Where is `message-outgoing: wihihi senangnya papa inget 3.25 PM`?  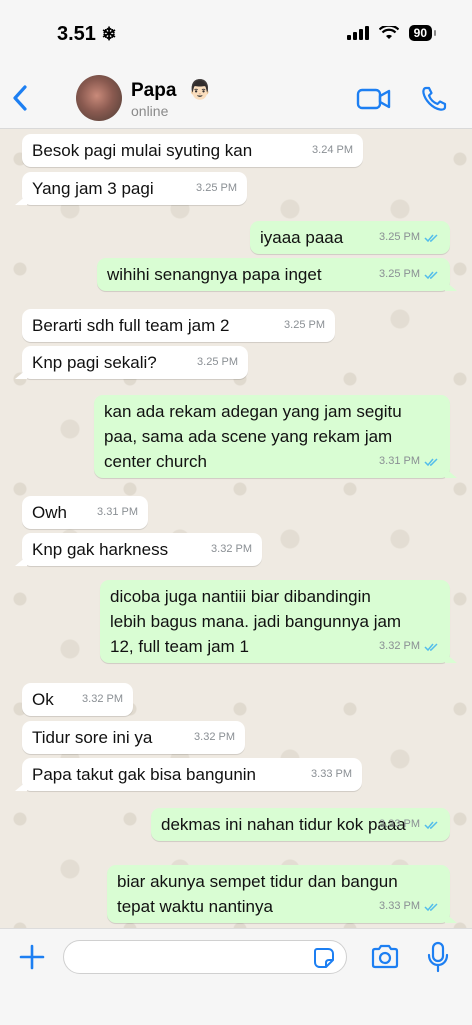 message-outgoing: wihihi senangnya papa inget 3.25 PM is located at coordinates (277, 274).